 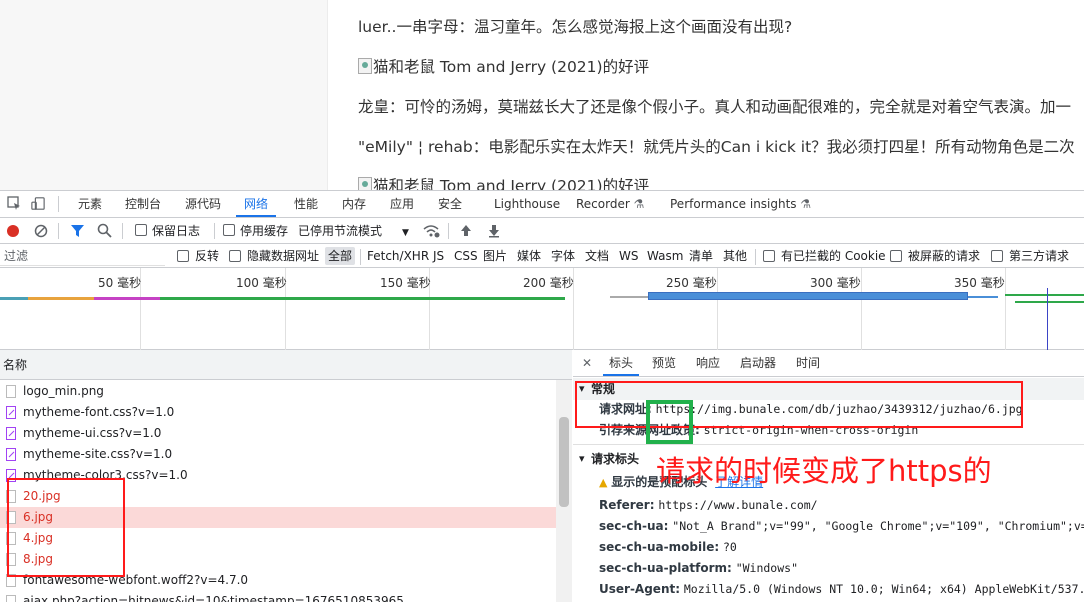 I want to click on type-filter-fetch-xhr: Fetch/XHR, so click(x=398, y=256).